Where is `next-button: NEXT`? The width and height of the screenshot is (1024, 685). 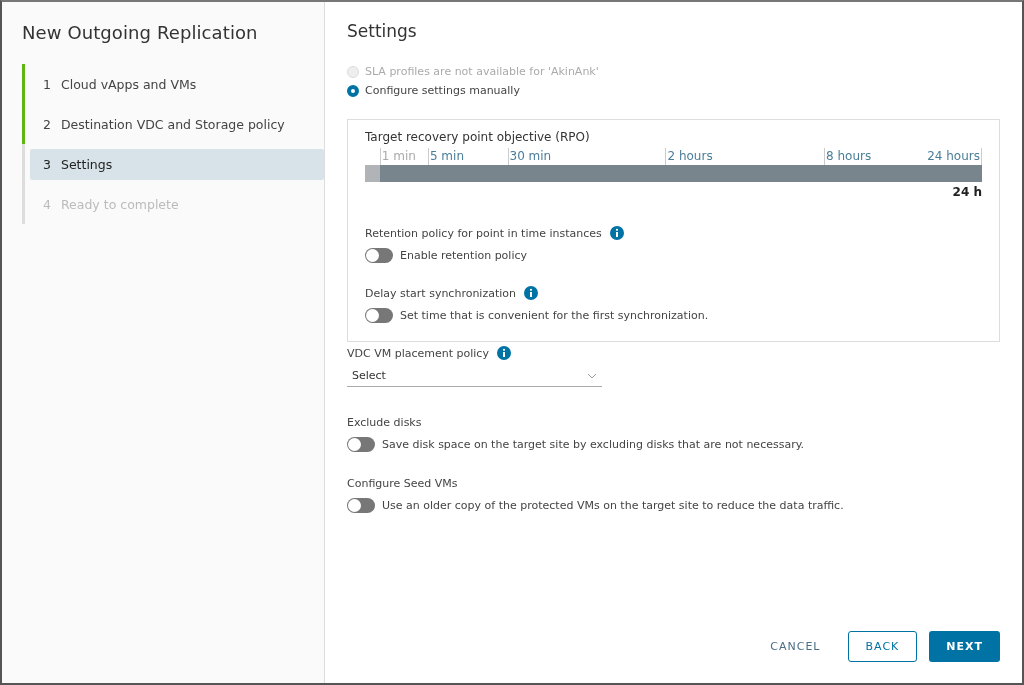 next-button: NEXT is located at coordinates (964, 646).